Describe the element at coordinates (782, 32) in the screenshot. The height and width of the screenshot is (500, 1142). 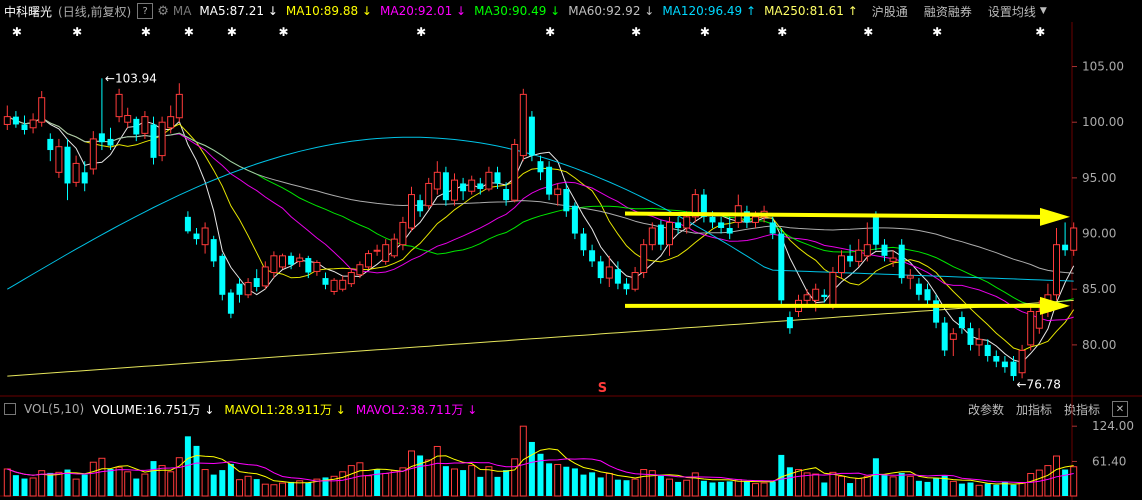
I see `star-marker-10: ✱` at that location.